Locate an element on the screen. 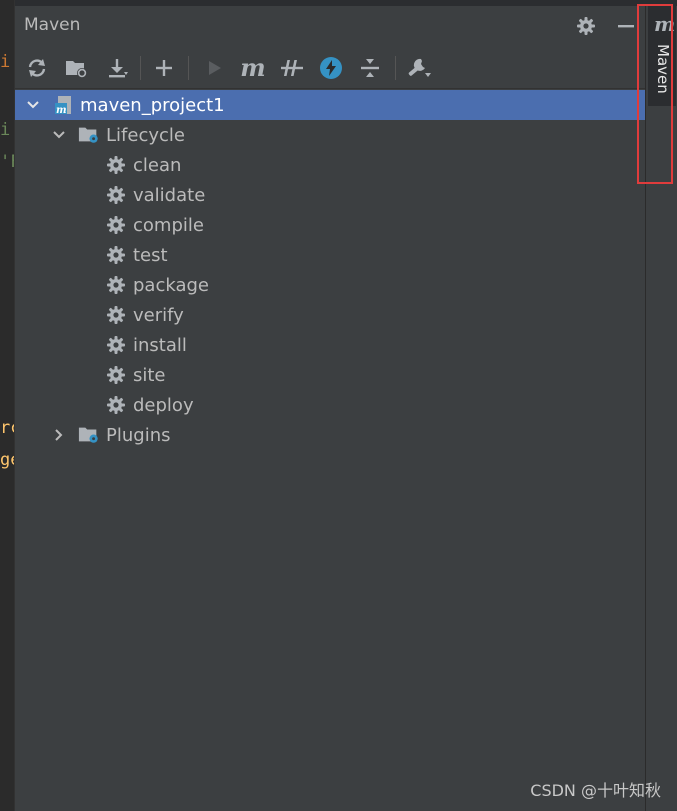  highlight-box is located at coordinates (655, 94).